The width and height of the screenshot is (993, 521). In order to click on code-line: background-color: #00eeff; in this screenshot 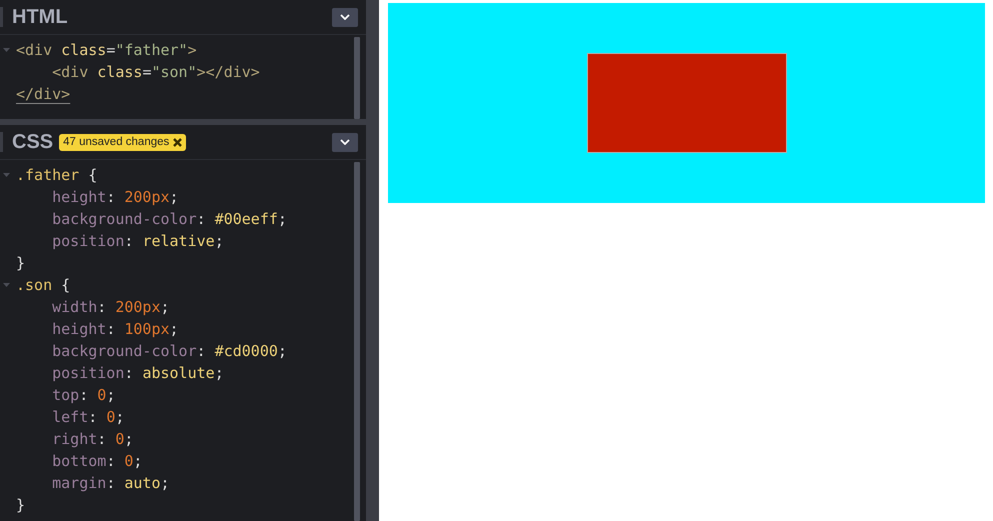, I will do `click(169, 219)`.